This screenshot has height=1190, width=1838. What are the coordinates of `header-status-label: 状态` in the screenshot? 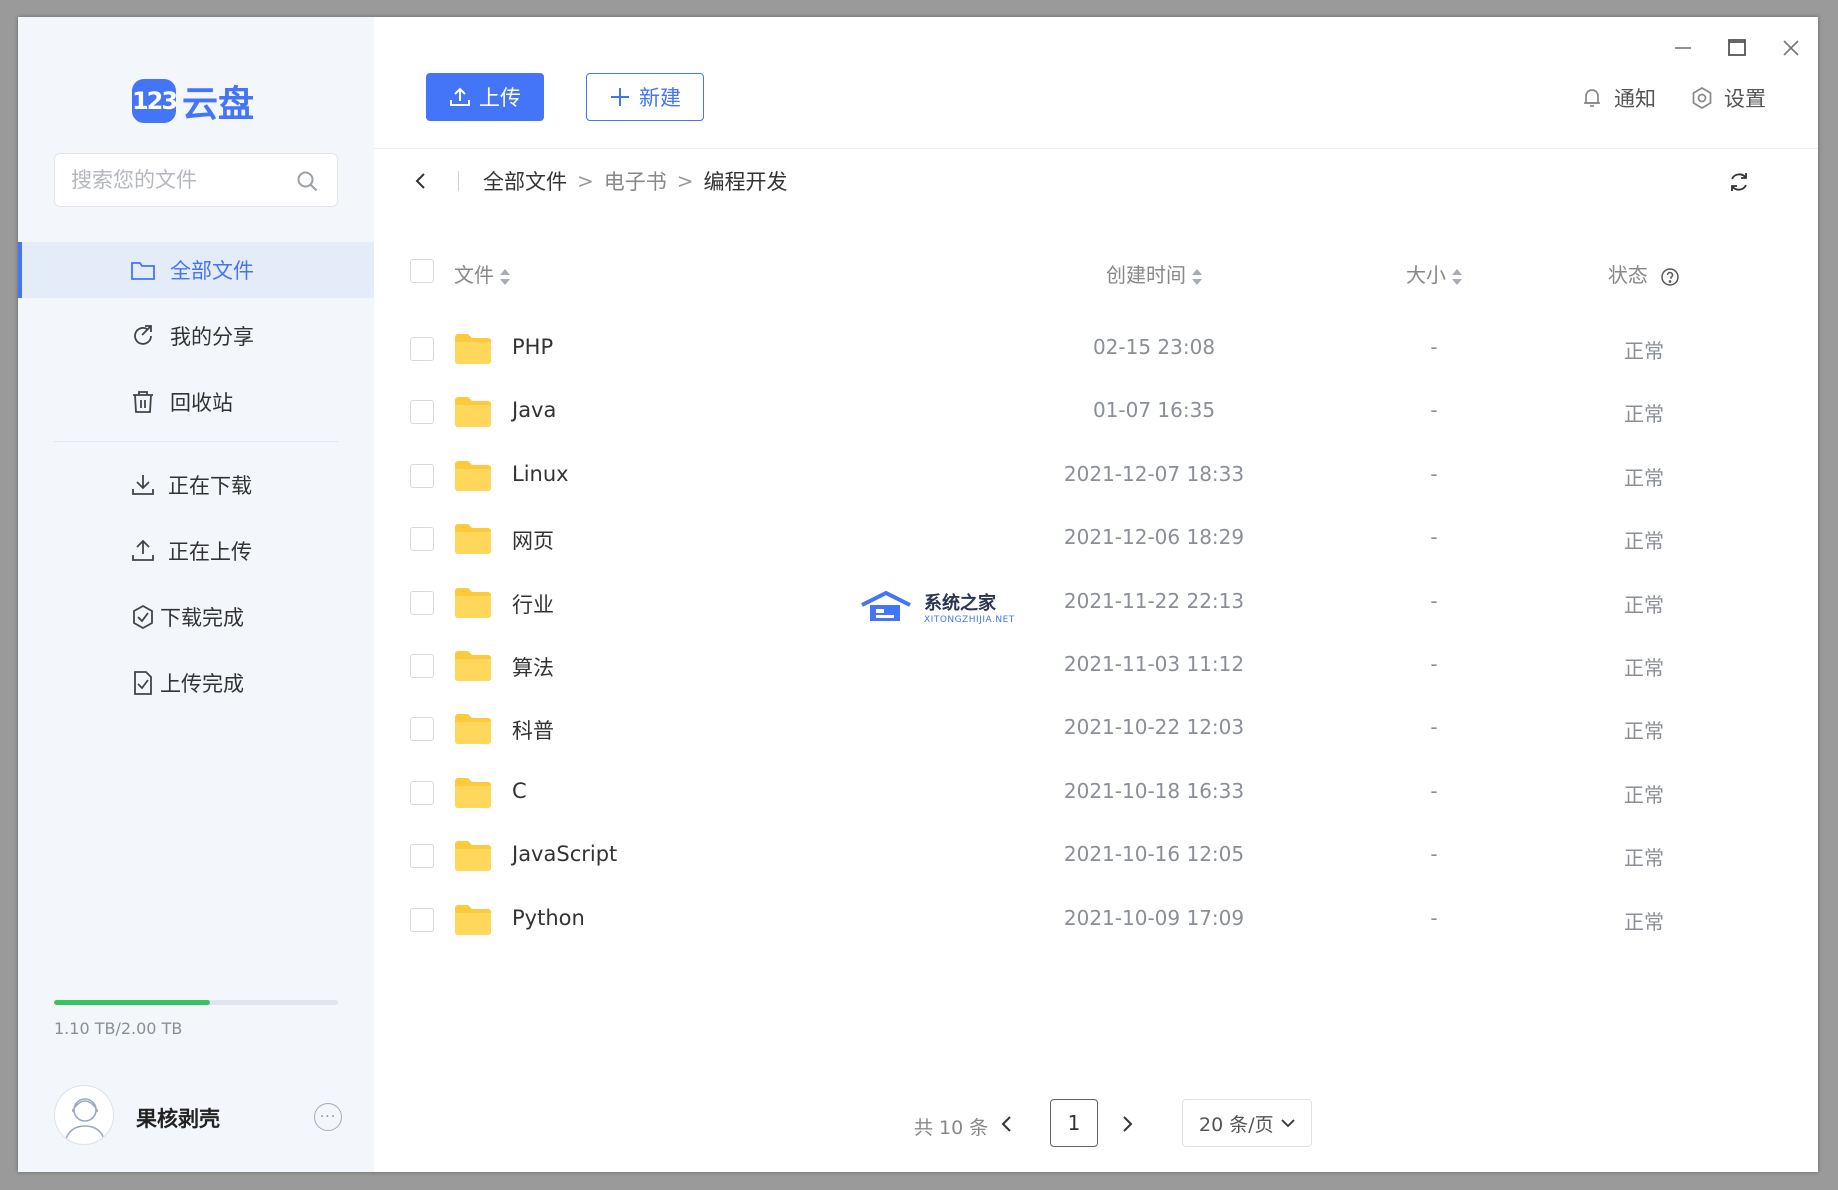 It's located at (1627, 275).